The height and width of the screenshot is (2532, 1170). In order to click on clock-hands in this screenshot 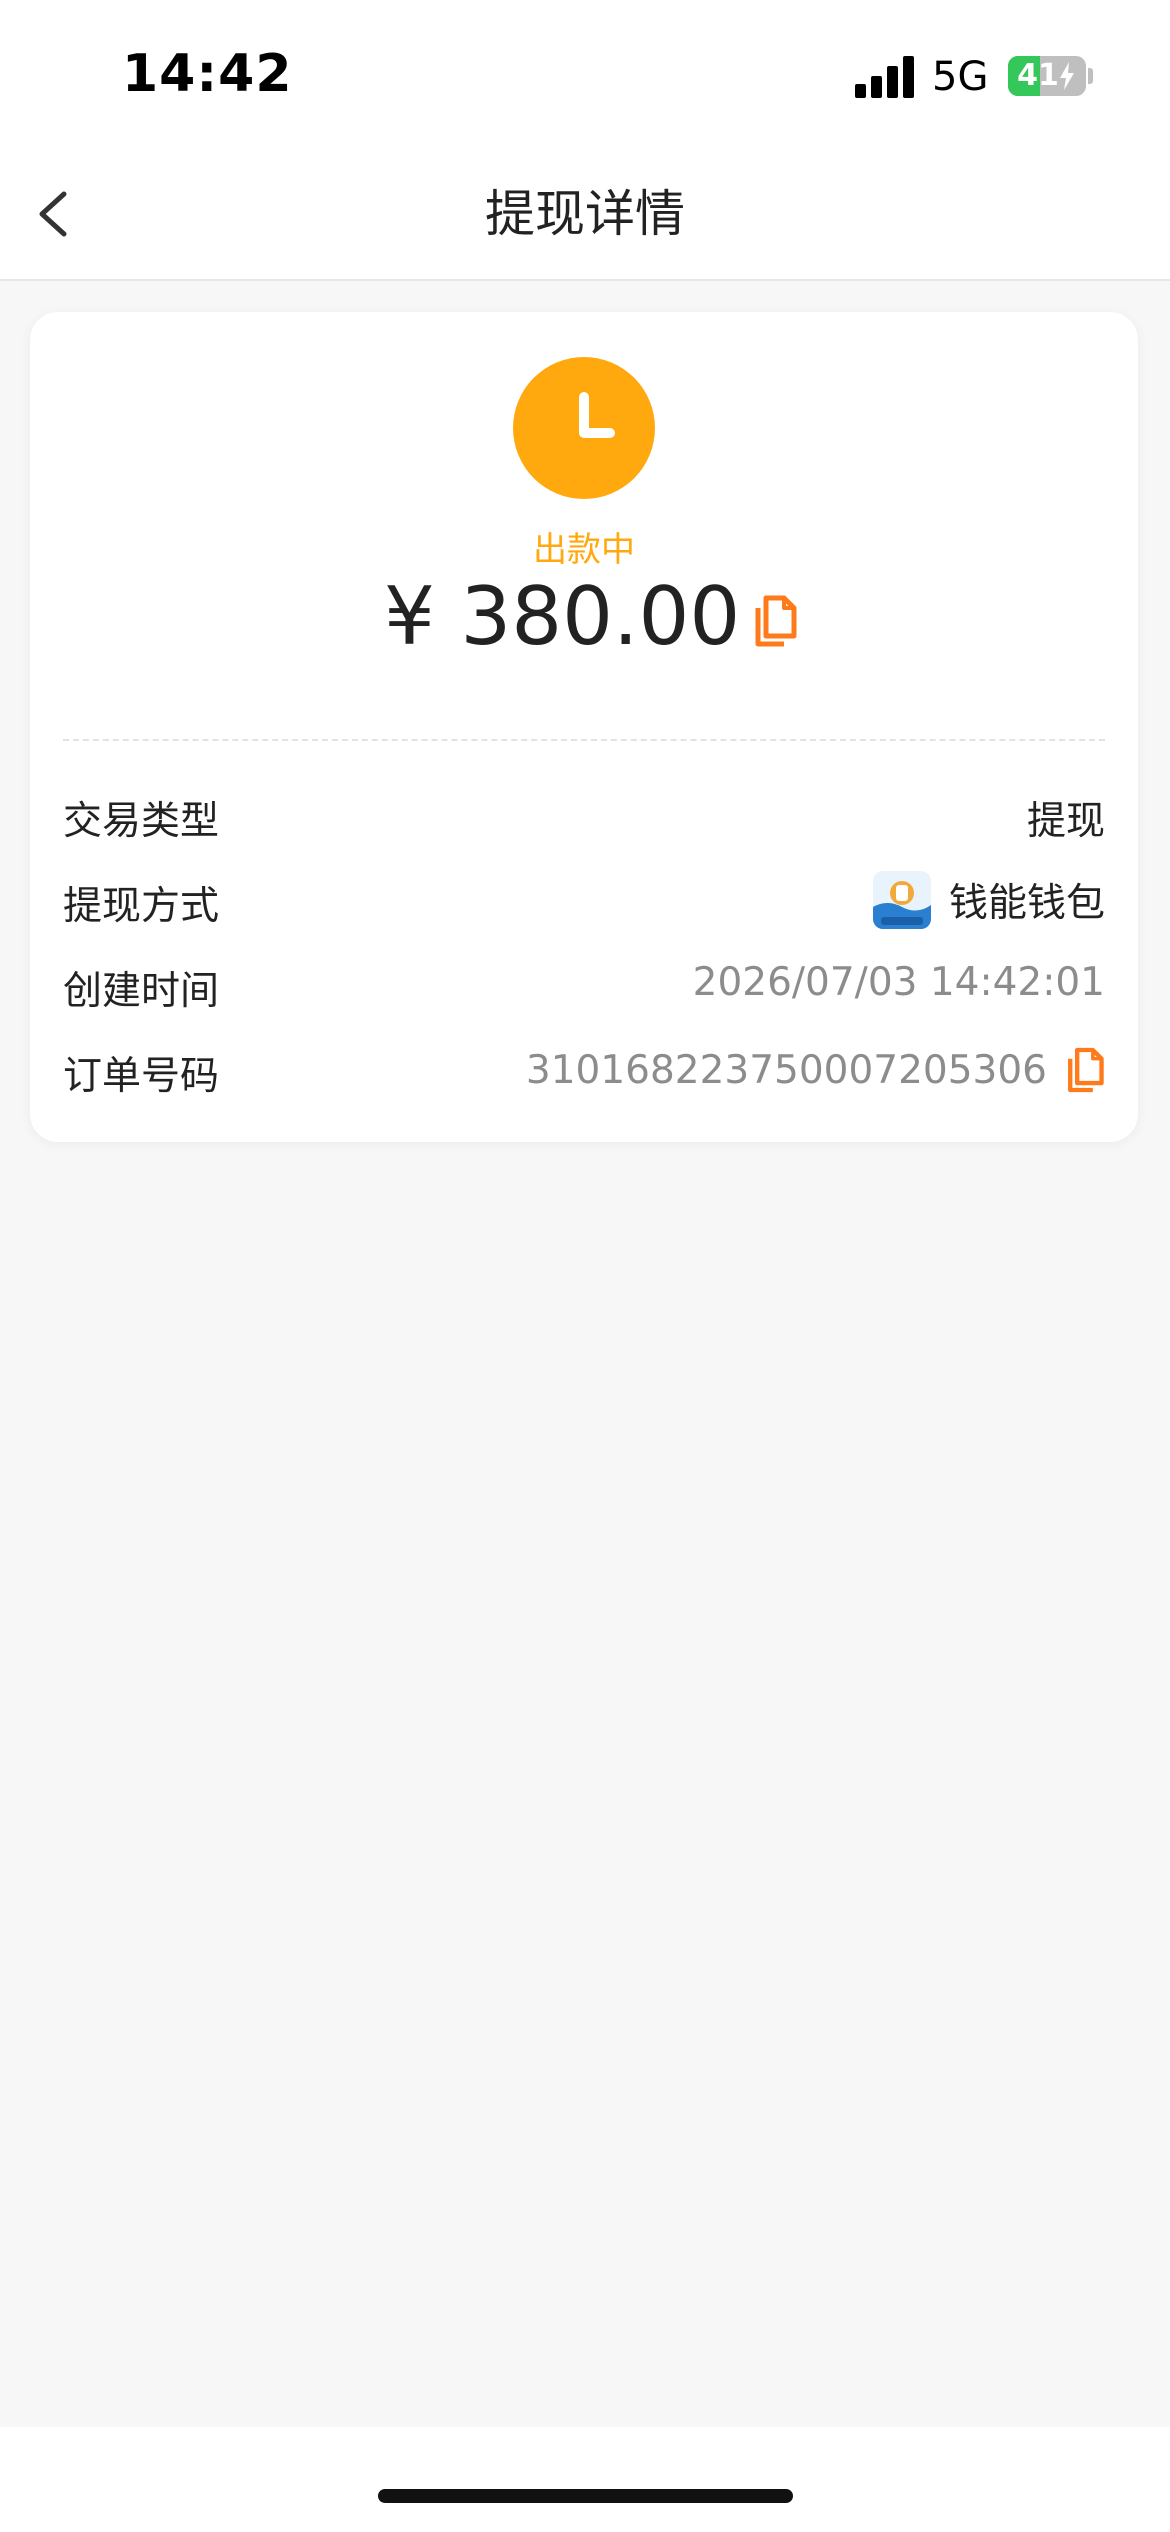, I will do `click(597, 415)`.